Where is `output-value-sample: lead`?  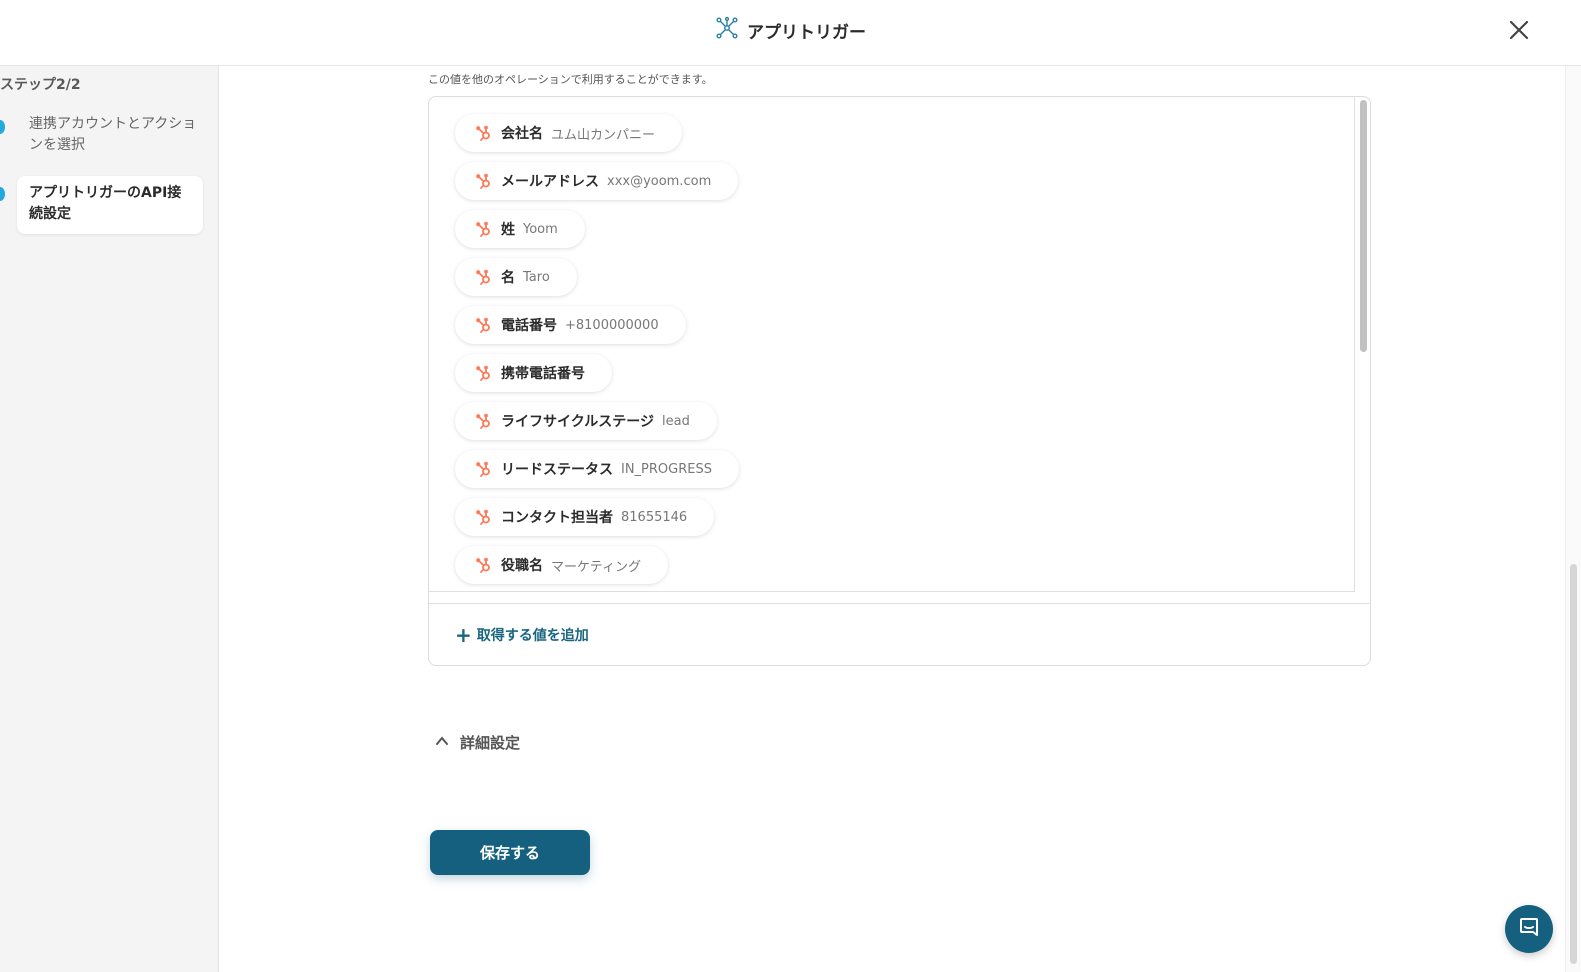
output-value-sample: lead is located at coordinates (676, 421).